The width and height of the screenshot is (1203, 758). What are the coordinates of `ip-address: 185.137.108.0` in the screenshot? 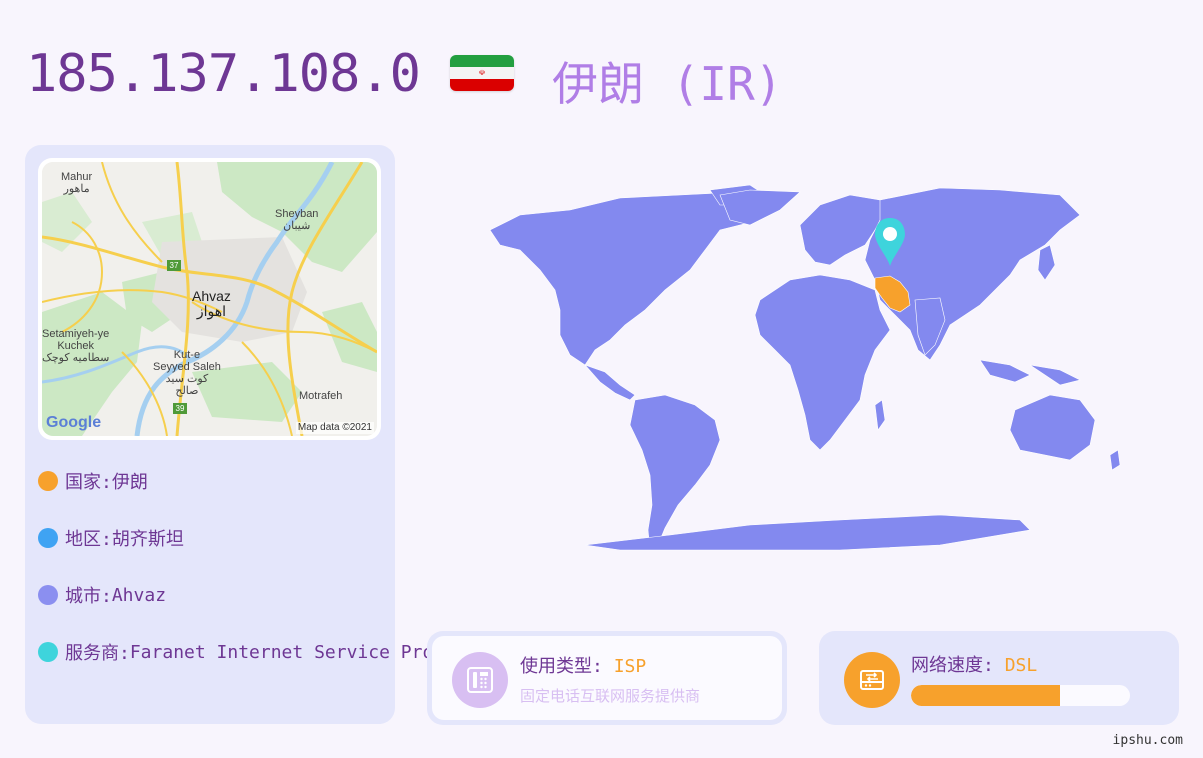 It's located at (223, 74).